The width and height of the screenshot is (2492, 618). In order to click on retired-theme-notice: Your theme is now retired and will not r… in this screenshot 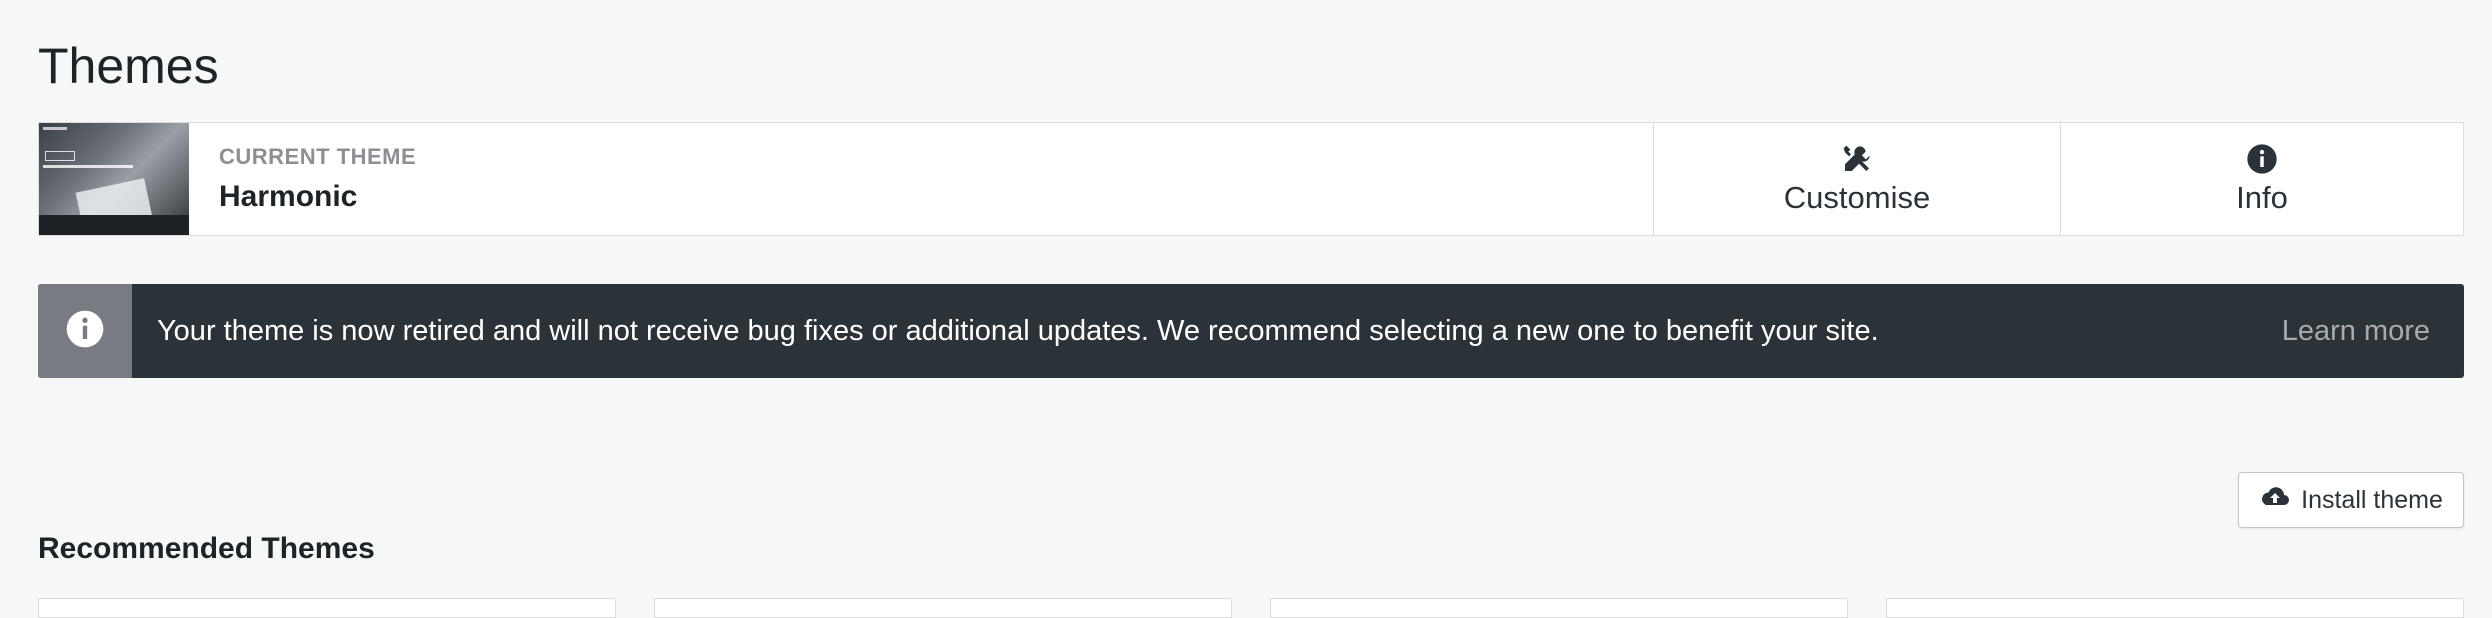, I will do `click(1251, 331)`.